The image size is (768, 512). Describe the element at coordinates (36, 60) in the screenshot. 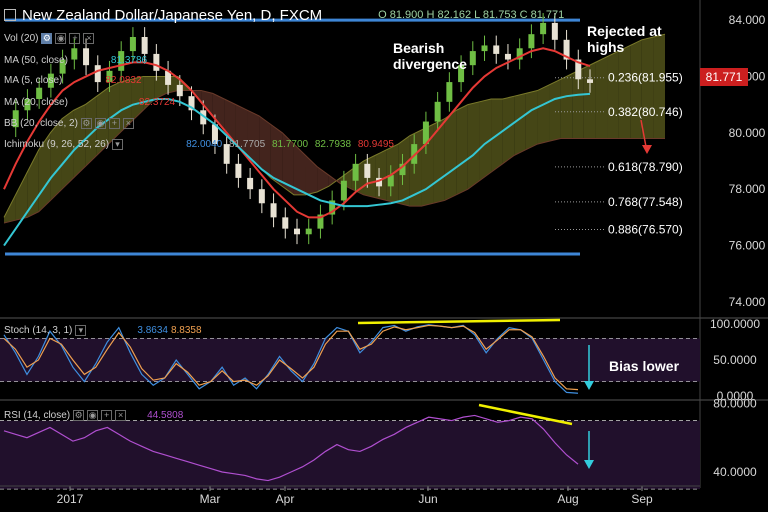

I see `indicator-ma50-label: MA (50, close)` at that location.